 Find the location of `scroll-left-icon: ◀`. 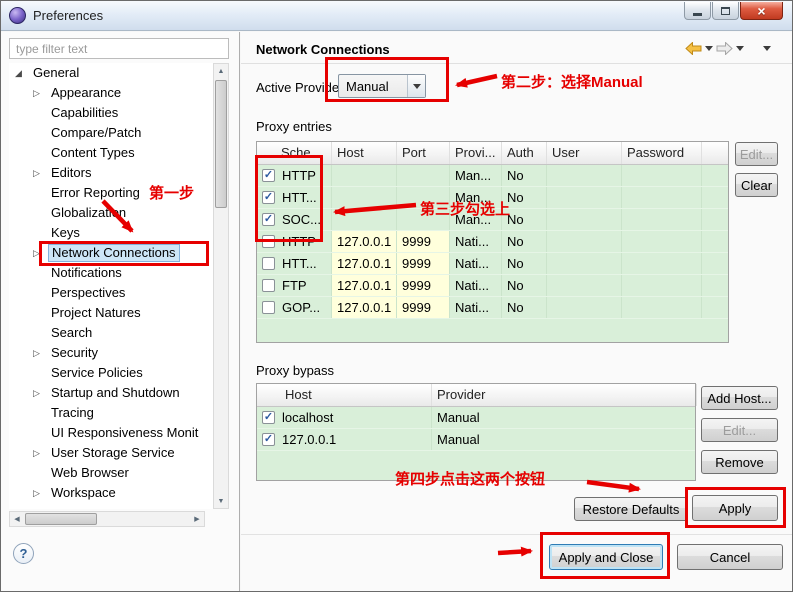

scroll-left-icon: ◀ is located at coordinates (17, 519).